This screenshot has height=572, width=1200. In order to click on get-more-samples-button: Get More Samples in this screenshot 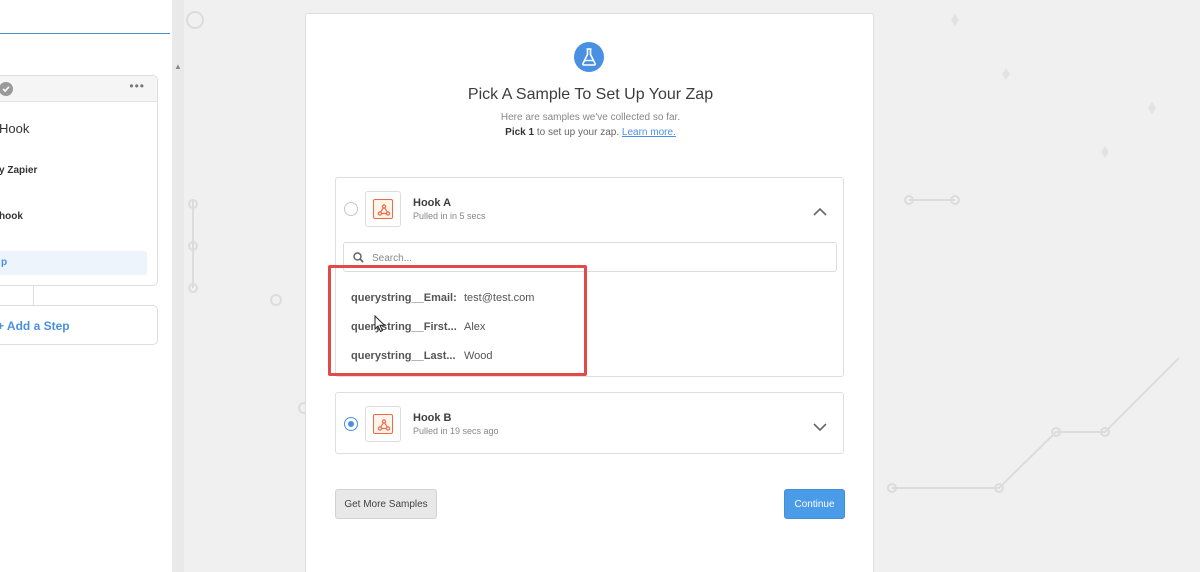, I will do `click(386, 504)`.